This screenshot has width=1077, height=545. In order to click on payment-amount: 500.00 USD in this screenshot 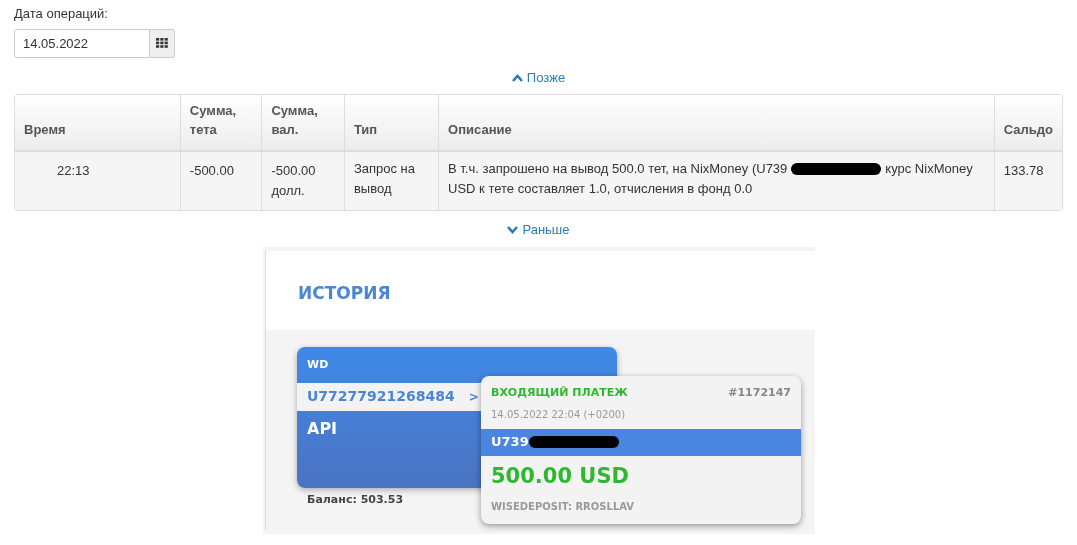, I will do `click(560, 475)`.